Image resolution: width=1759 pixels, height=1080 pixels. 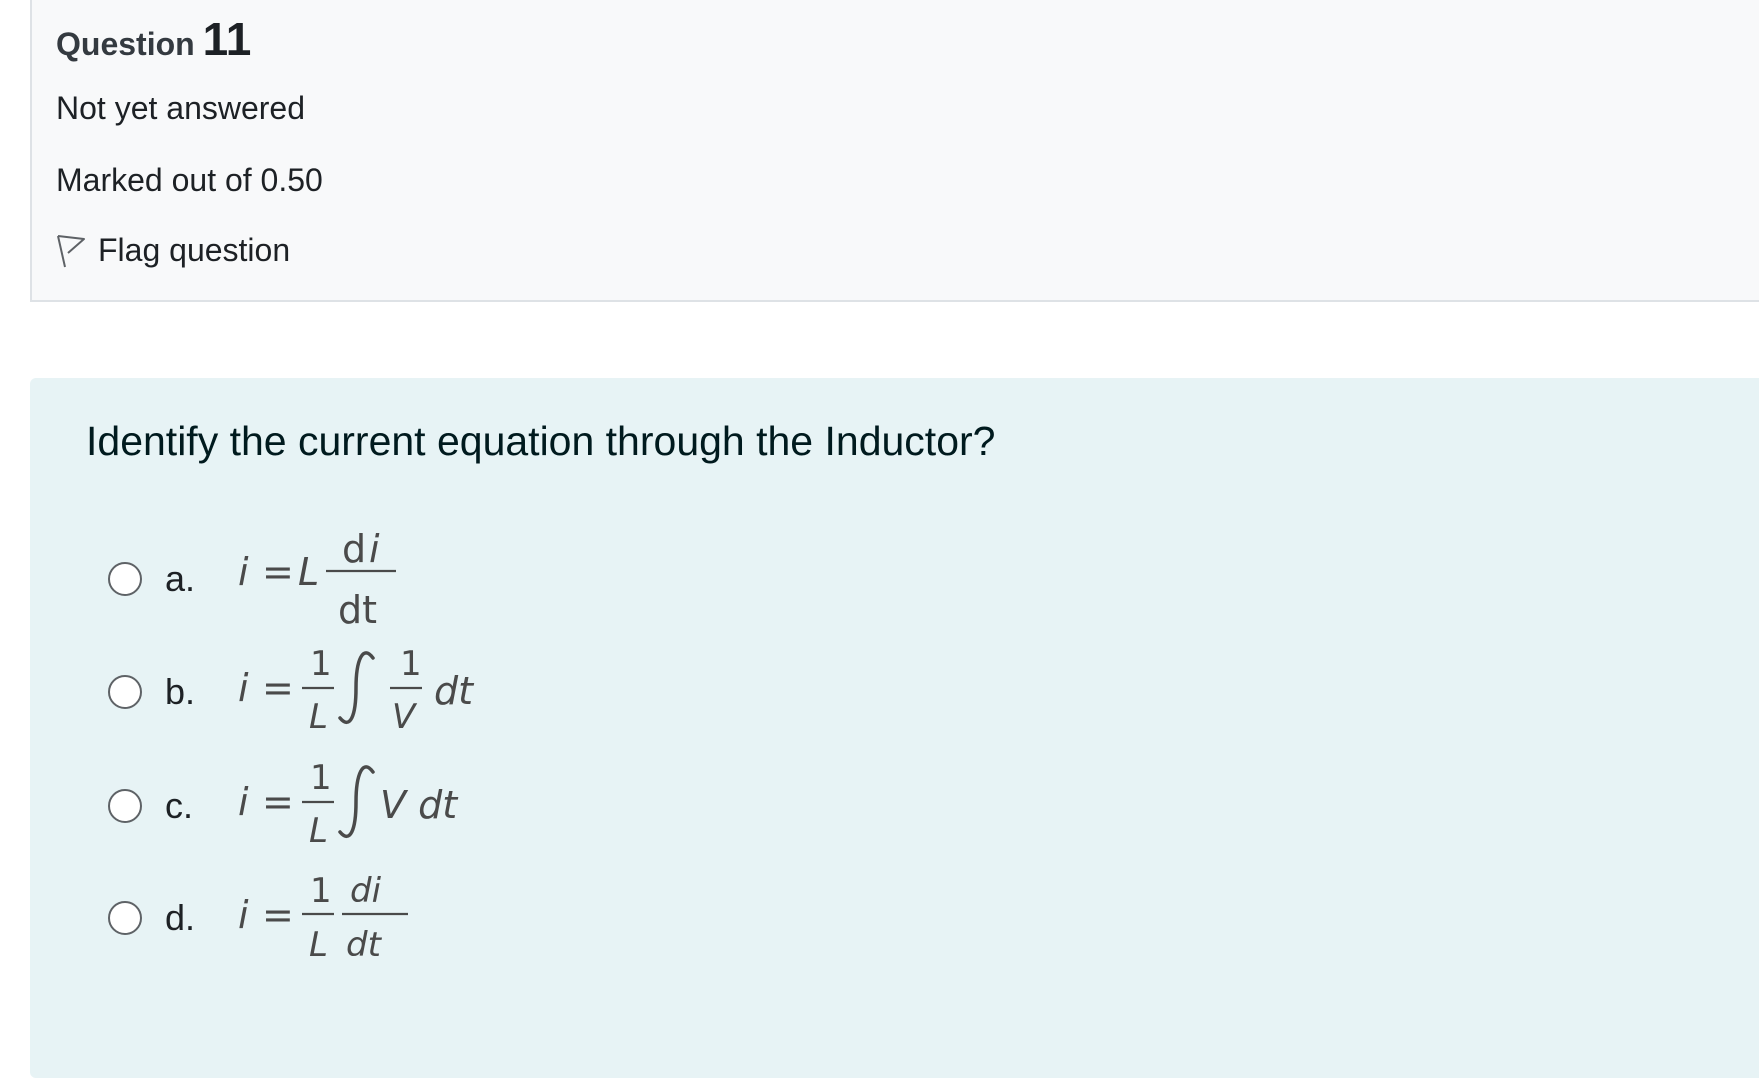 I want to click on svg-text: V, so click(x=405, y=717).